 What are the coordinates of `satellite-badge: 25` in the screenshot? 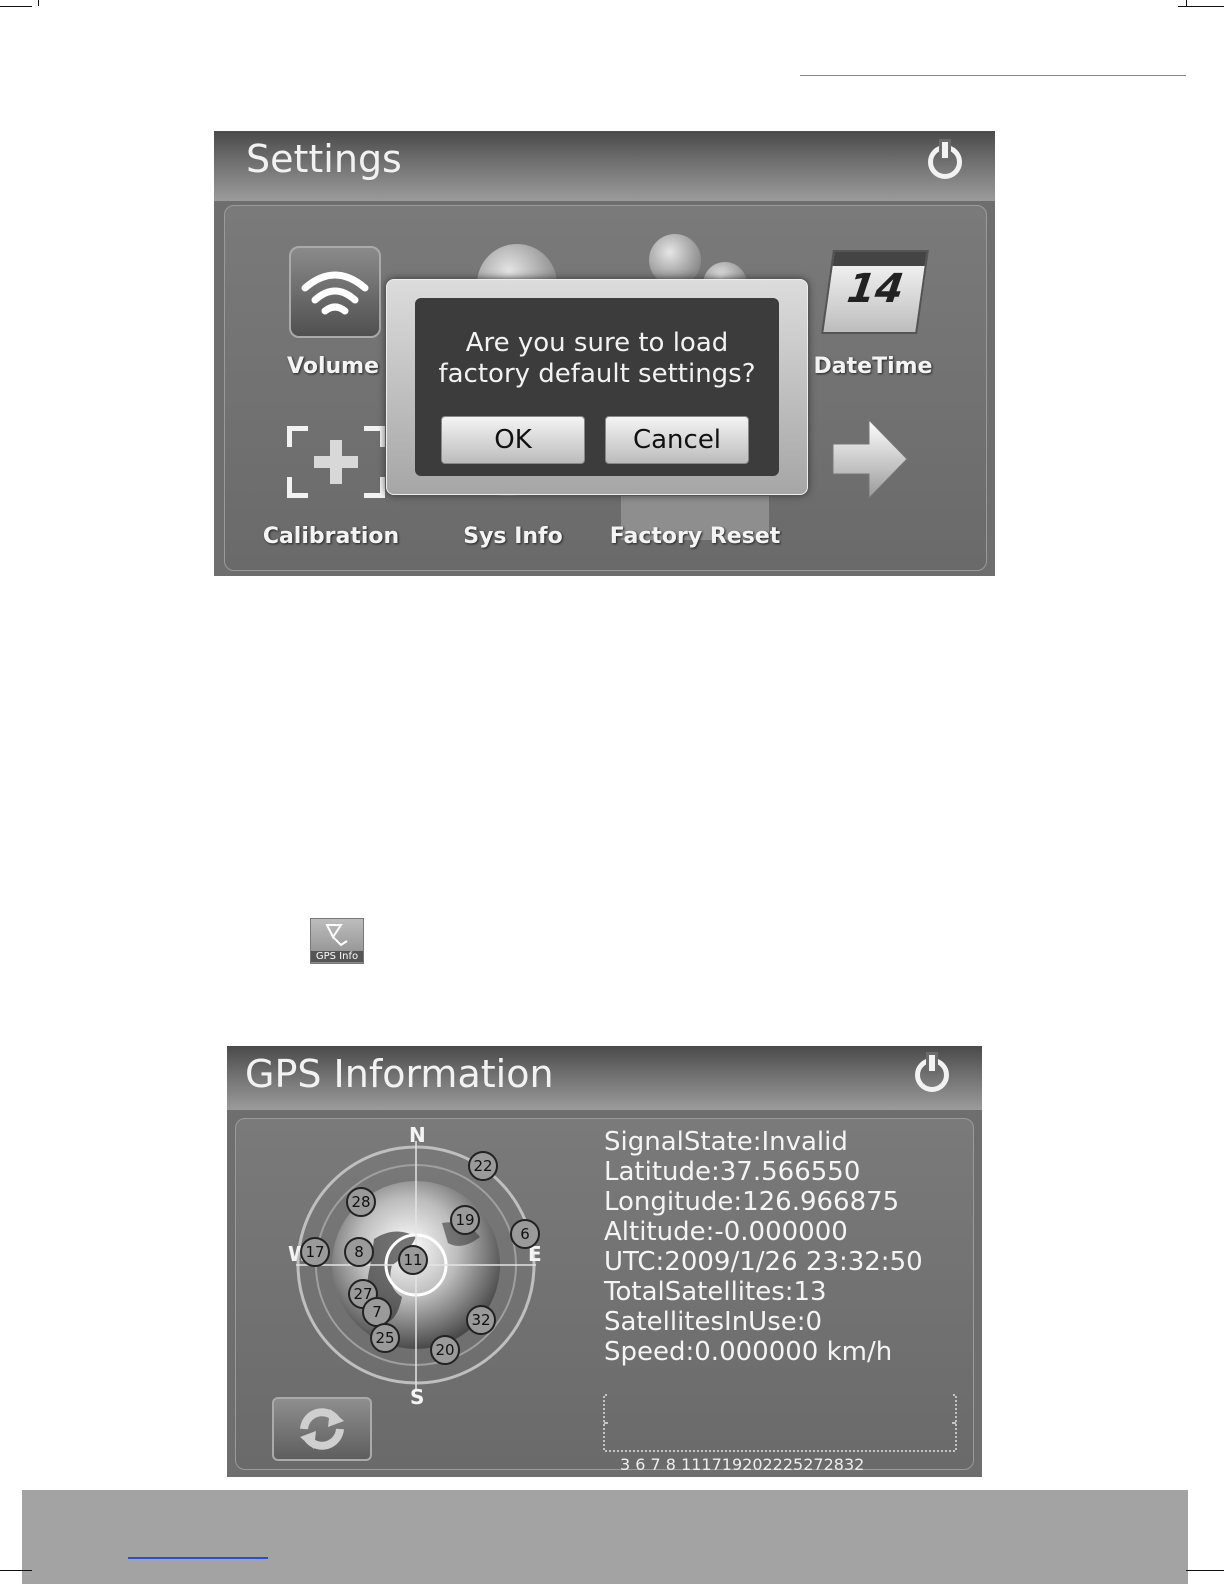 It's located at (385, 1338).